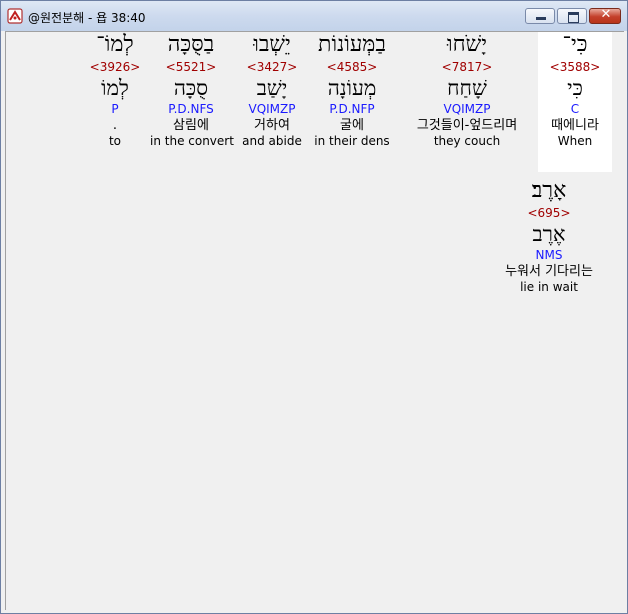  What do you see at coordinates (314, 16) in the screenshot?
I see `title-bar: @원전분해 - 욥 38:40 ✕` at bounding box center [314, 16].